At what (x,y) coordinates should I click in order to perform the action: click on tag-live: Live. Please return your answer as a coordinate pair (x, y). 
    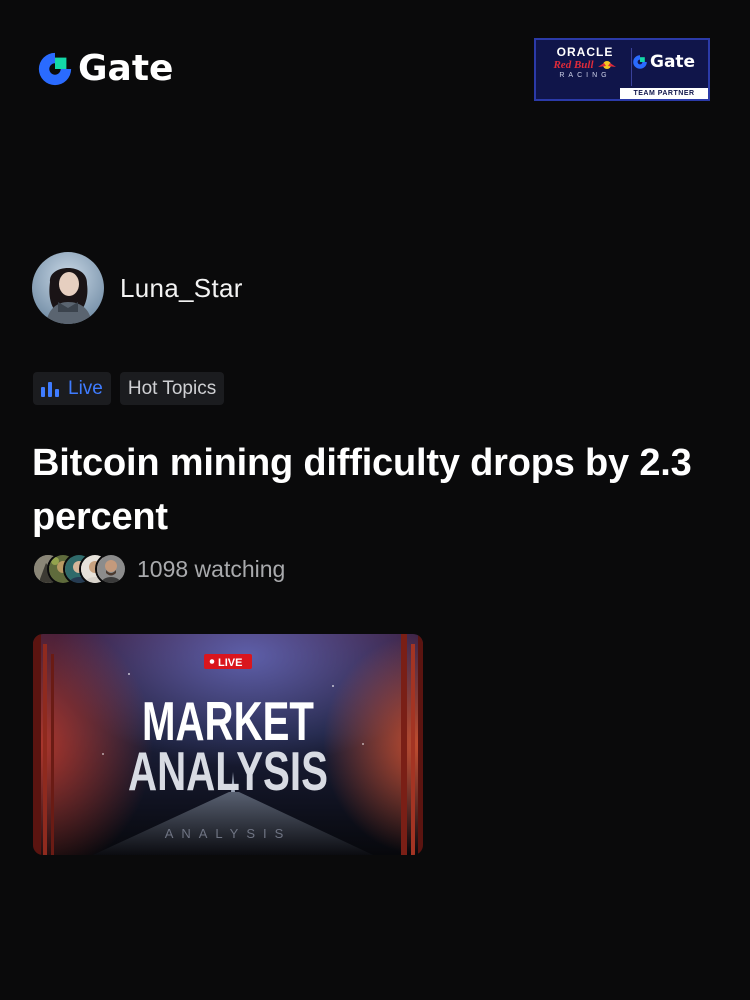
    Looking at the image, I should click on (72, 388).